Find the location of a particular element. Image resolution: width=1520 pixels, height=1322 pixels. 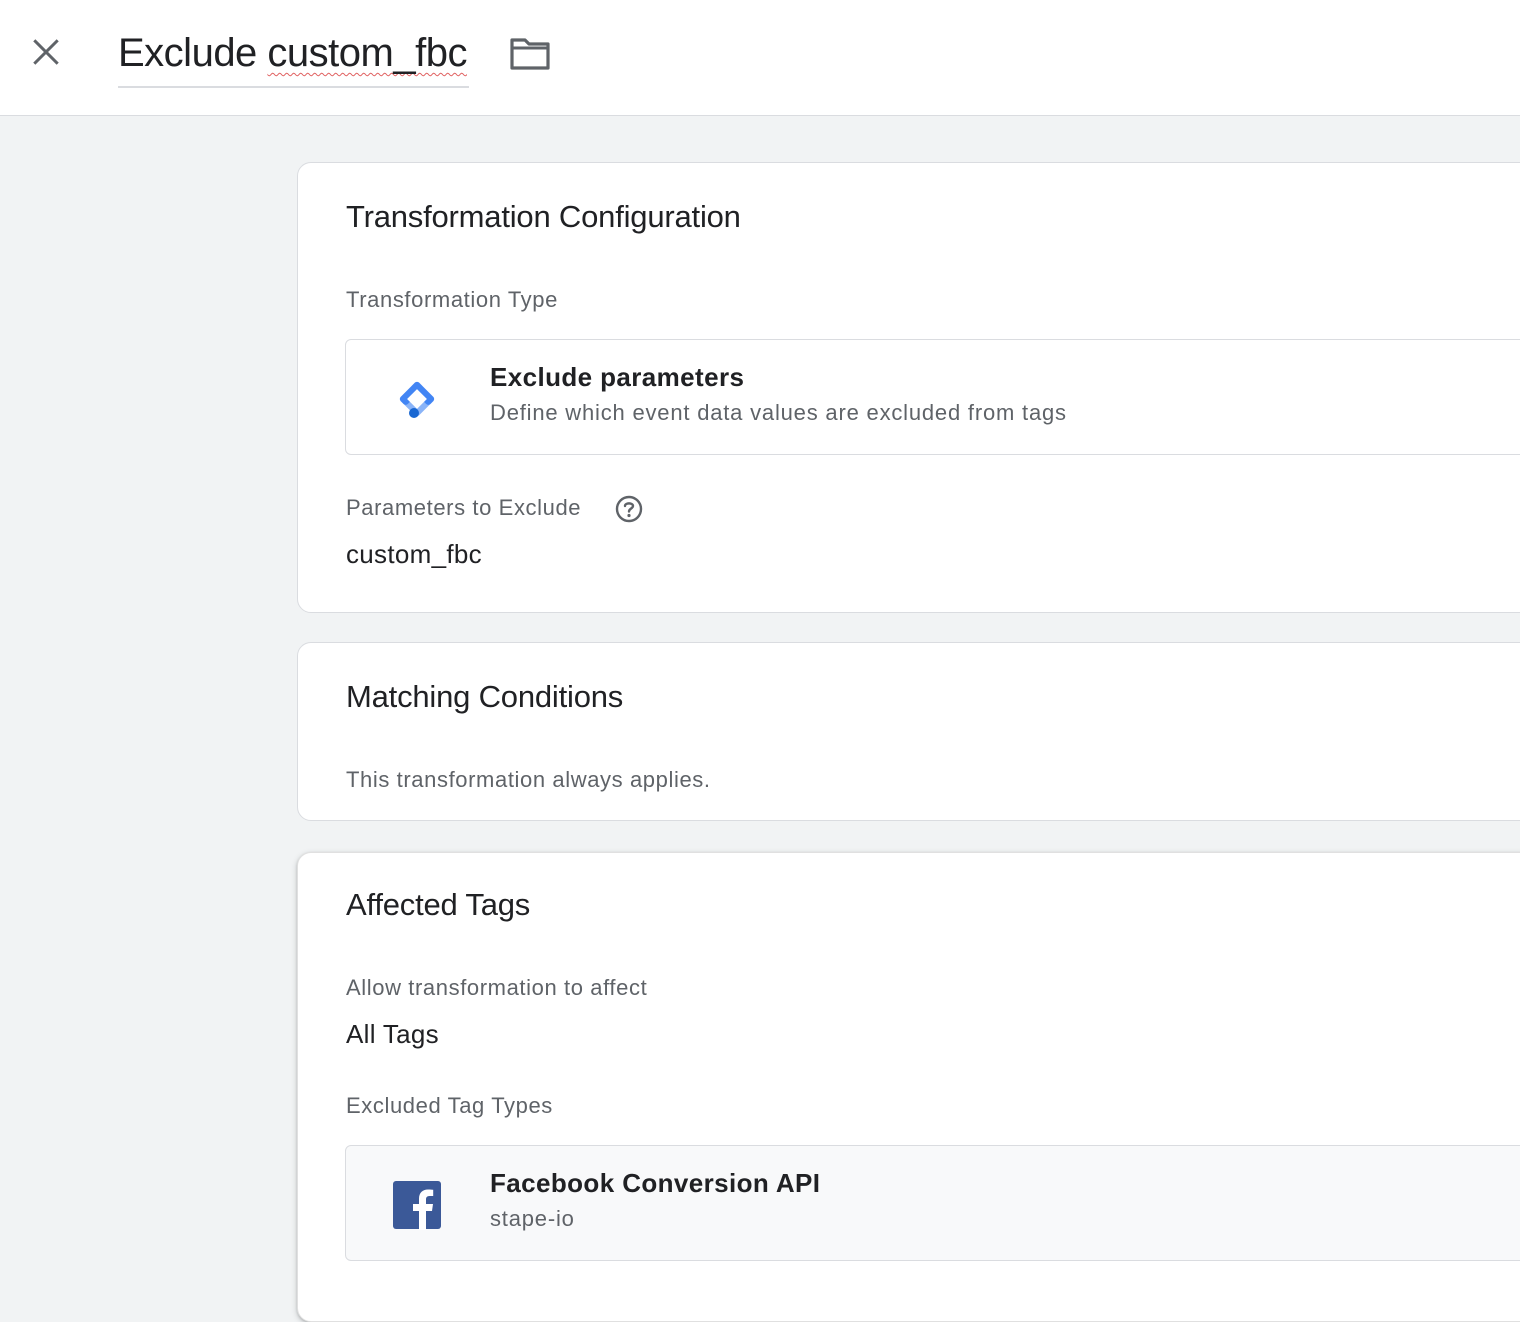

card-title: Matching Conditions is located at coordinates (485, 696).